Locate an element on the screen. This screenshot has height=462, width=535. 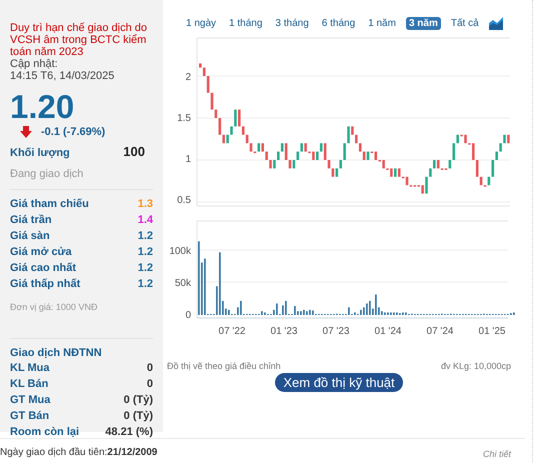
axis-label: 2 is located at coordinates (188, 77).